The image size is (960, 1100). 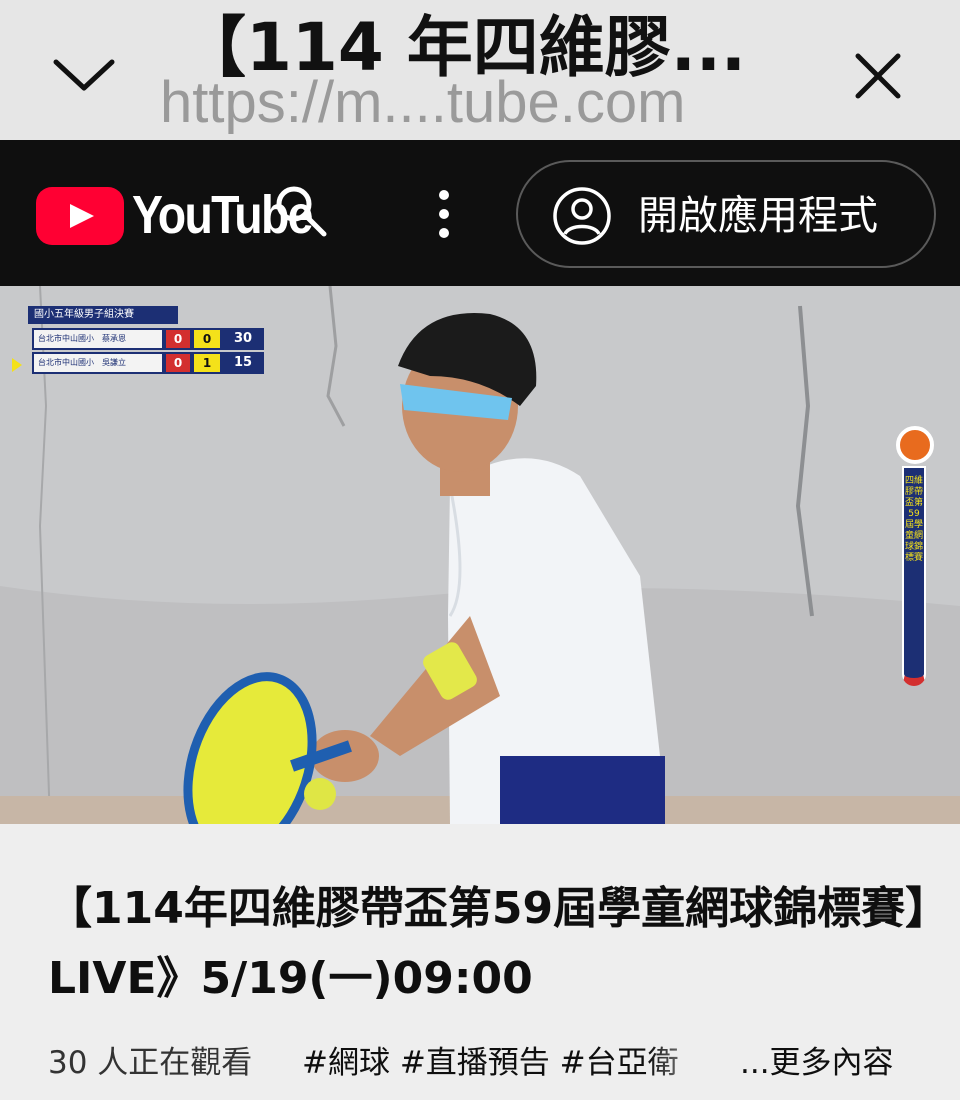 What do you see at coordinates (914, 576) in the screenshot?
I see `tournament-banner-strip: 四維膠帶盃第59屆學童網球錦標賽` at bounding box center [914, 576].